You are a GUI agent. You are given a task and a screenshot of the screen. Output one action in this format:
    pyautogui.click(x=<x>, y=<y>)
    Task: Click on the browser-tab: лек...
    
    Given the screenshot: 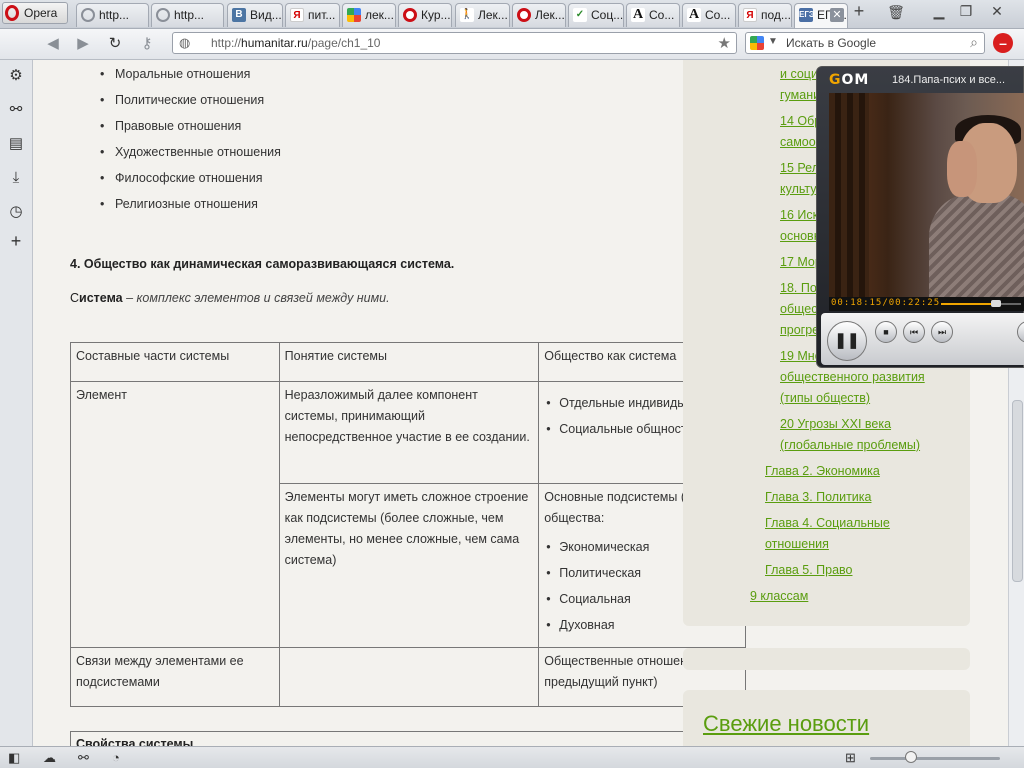 What is the action you would take?
    pyautogui.click(x=369, y=15)
    